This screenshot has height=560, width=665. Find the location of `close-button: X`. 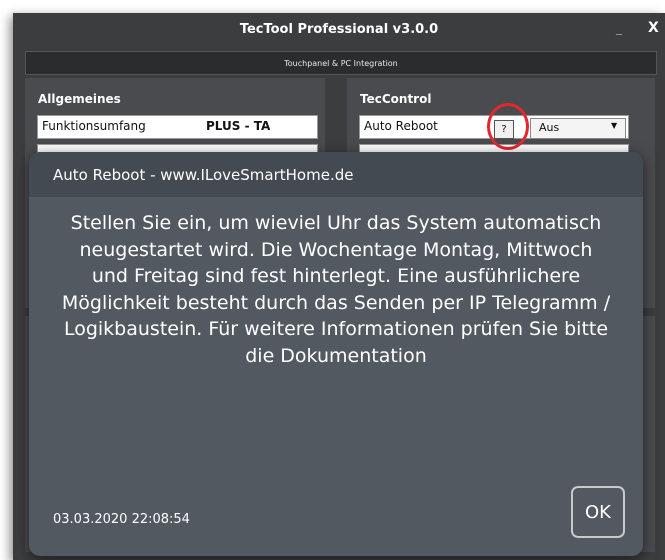

close-button: X is located at coordinates (653, 28).